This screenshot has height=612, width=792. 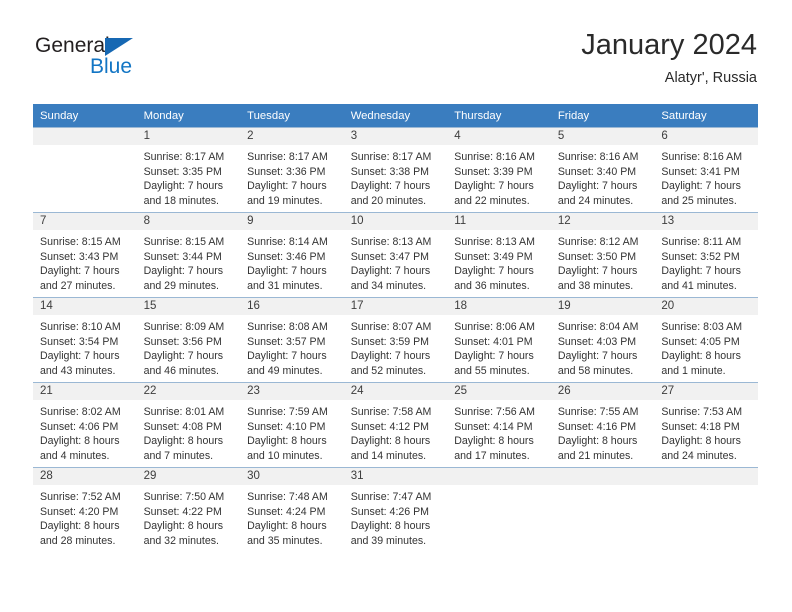 I want to click on daylight-line-cont: and 41 minutes., so click(x=699, y=285).